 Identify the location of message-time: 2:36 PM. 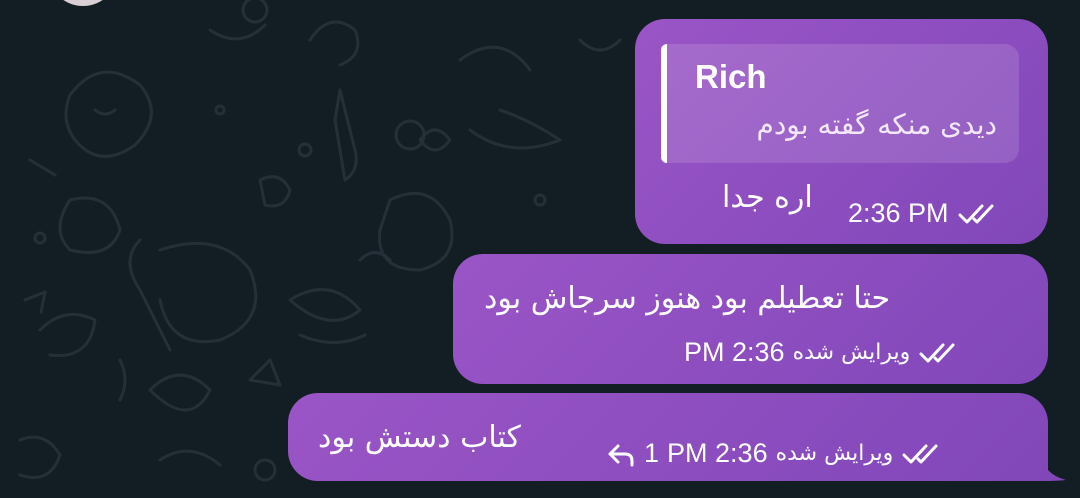
(898, 213).